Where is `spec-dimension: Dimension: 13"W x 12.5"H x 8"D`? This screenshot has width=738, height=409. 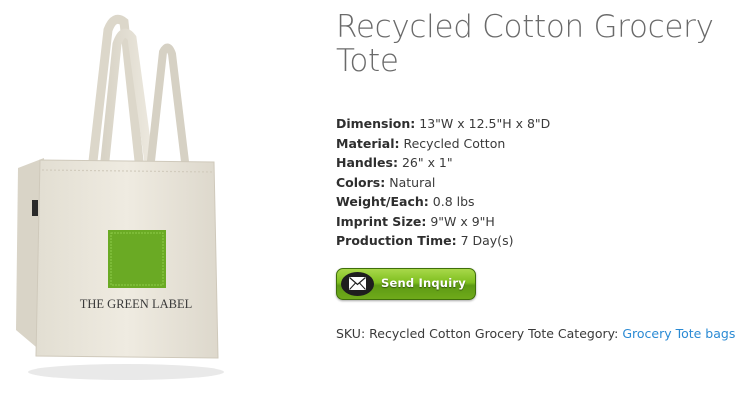
spec-dimension: Dimension: 13"W x 12.5"H x 8"D is located at coordinates (443, 124).